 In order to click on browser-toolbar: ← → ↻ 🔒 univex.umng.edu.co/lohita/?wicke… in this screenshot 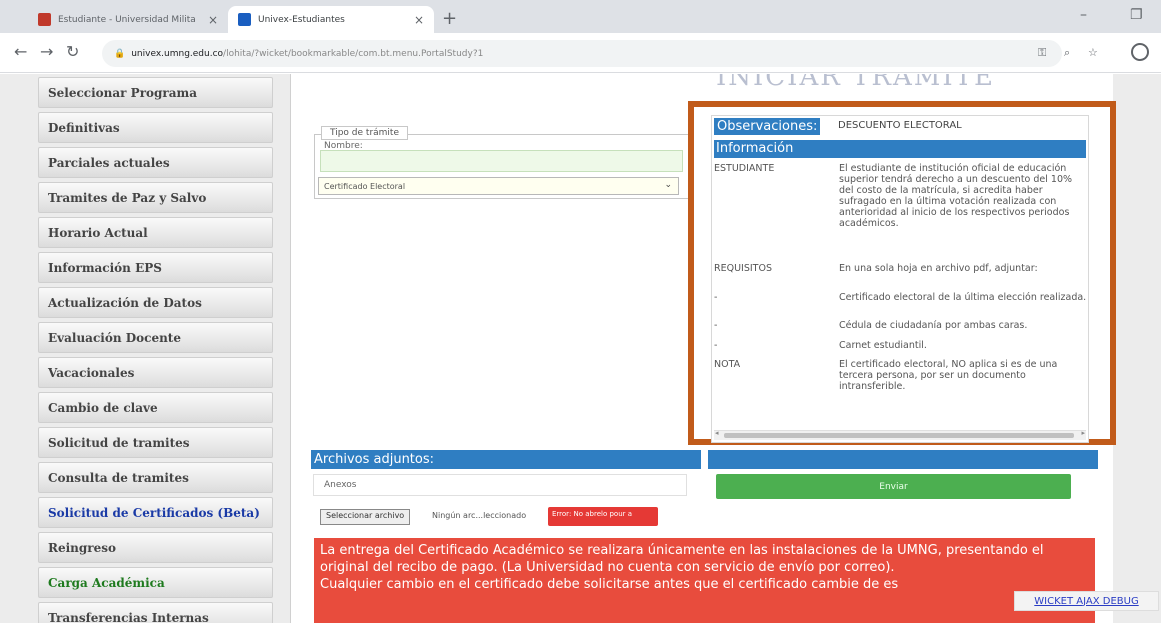, I will do `click(580, 53)`.